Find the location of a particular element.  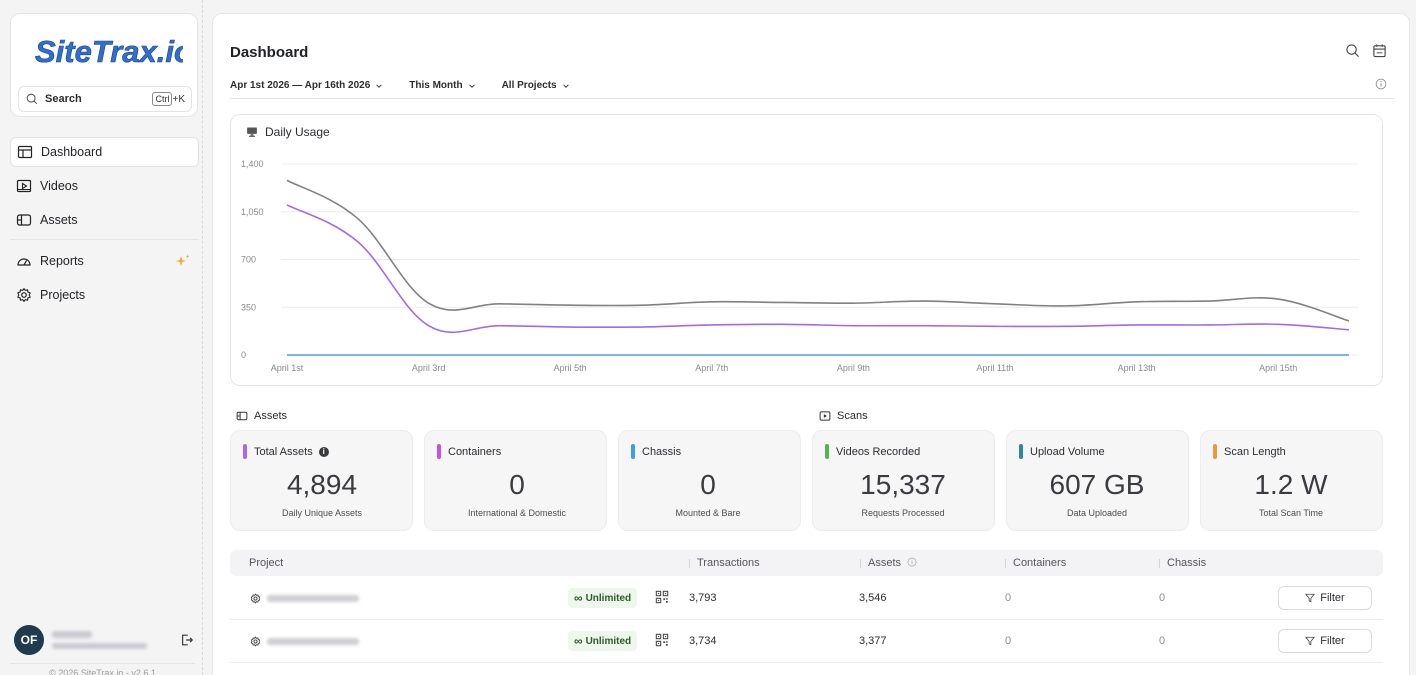

sidebar-item-label: Dashboard is located at coordinates (72, 152).